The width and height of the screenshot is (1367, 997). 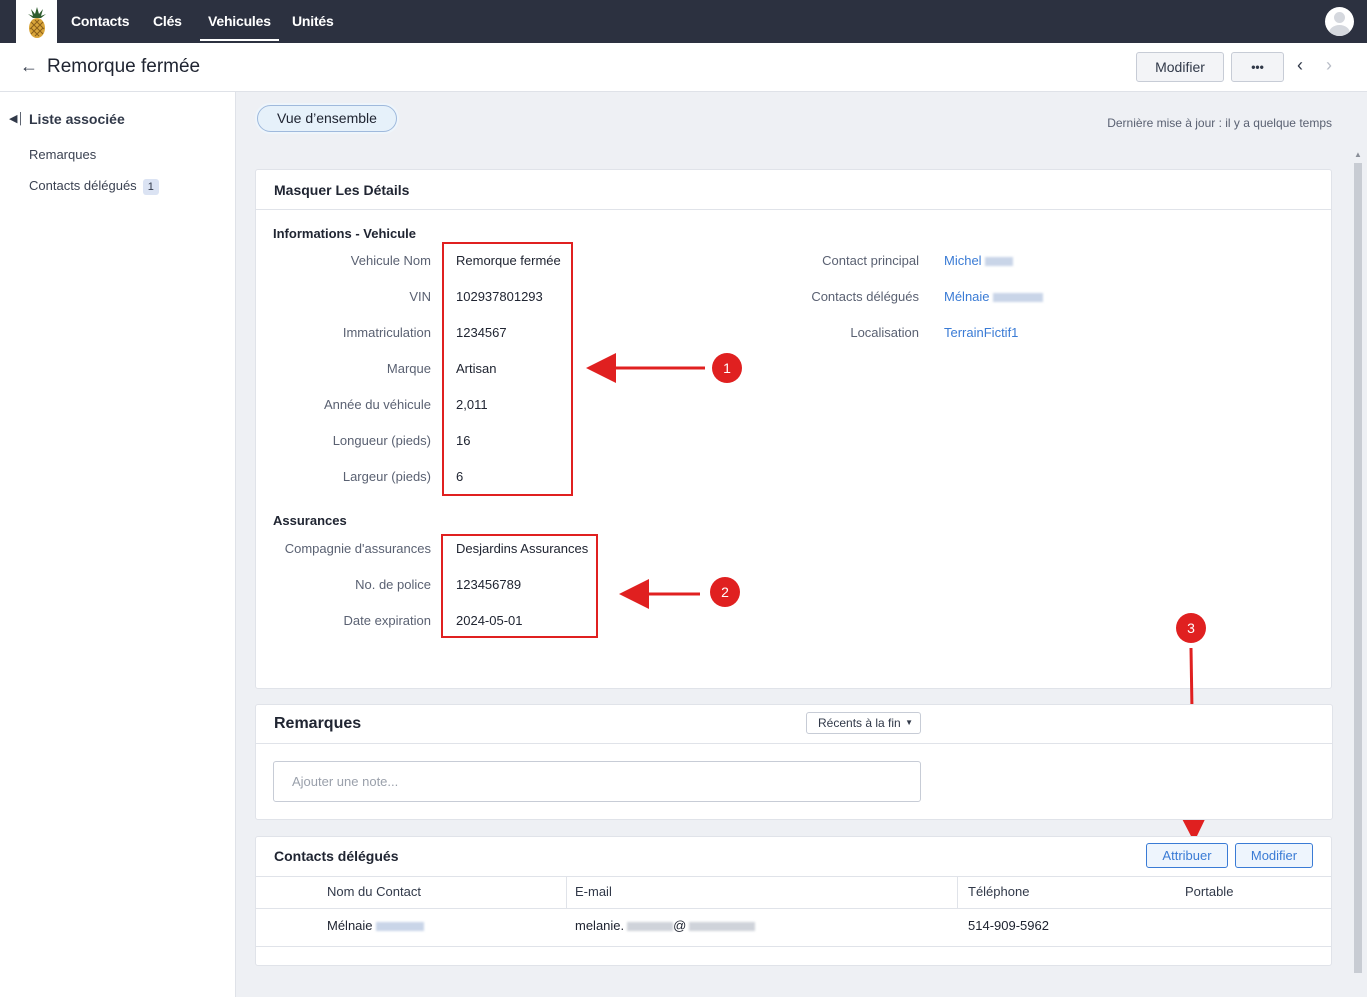 What do you see at coordinates (387, 620) in the screenshot?
I see `field-label: Date expiration` at bounding box center [387, 620].